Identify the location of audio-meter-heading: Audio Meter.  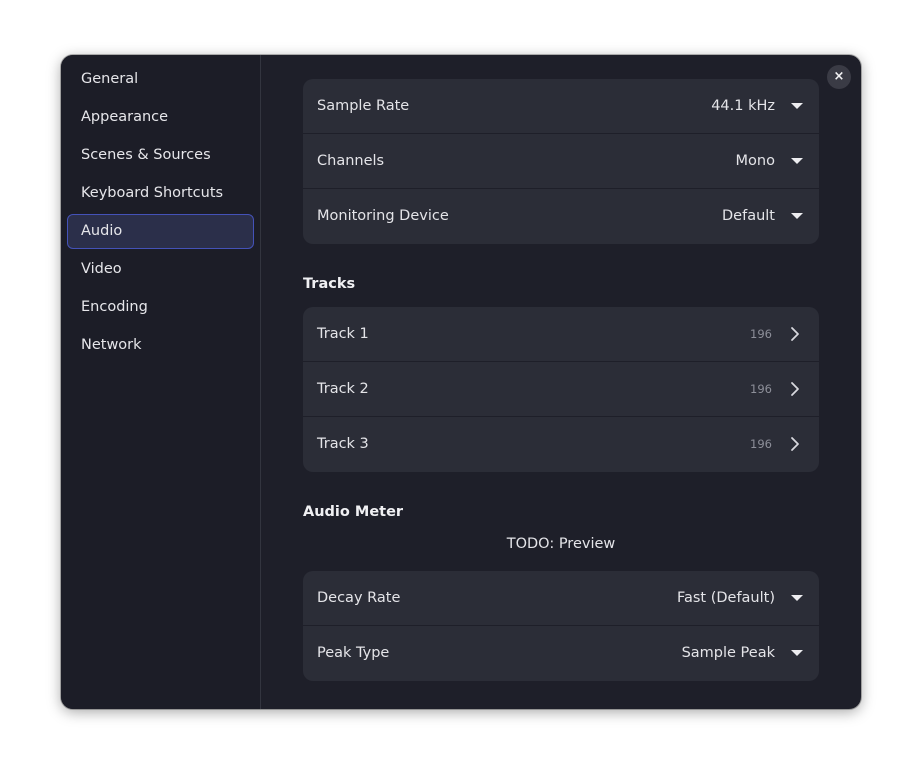
(353, 512).